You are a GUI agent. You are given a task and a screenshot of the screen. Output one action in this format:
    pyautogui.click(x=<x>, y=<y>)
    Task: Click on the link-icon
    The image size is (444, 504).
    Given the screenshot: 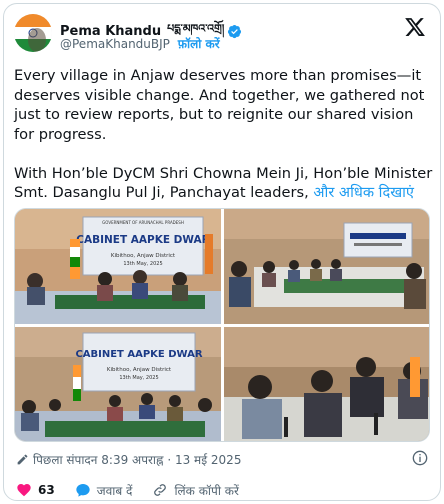 What is the action you would take?
    pyautogui.click(x=160, y=490)
    